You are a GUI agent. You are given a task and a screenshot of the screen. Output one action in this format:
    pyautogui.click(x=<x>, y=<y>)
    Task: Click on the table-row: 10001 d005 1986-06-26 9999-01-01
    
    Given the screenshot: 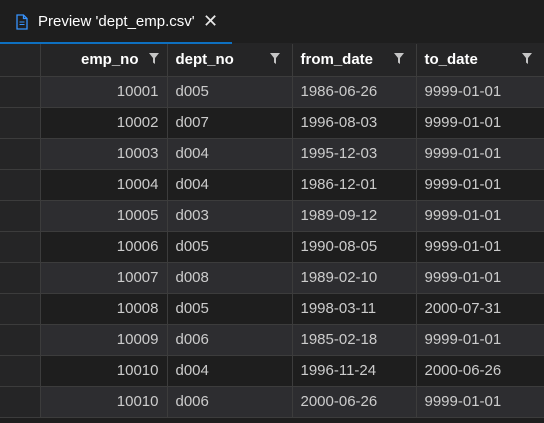 What is the action you would take?
    pyautogui.click(x=272, y=92)
    